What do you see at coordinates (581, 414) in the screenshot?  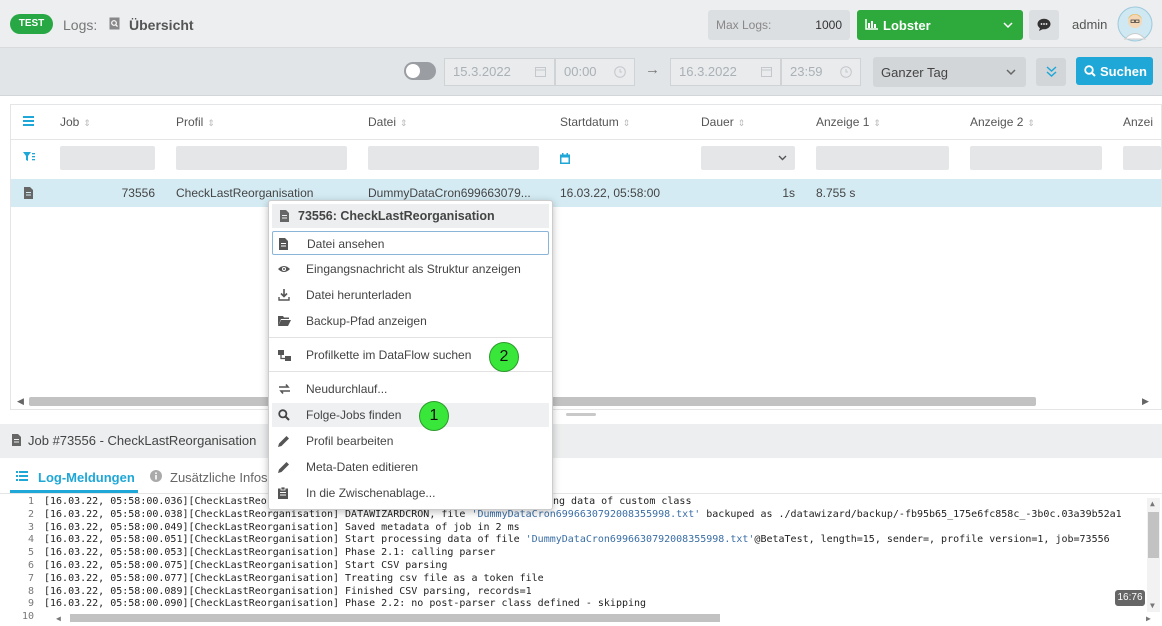 I see `resize-handle` at bounding box center [581, 414].